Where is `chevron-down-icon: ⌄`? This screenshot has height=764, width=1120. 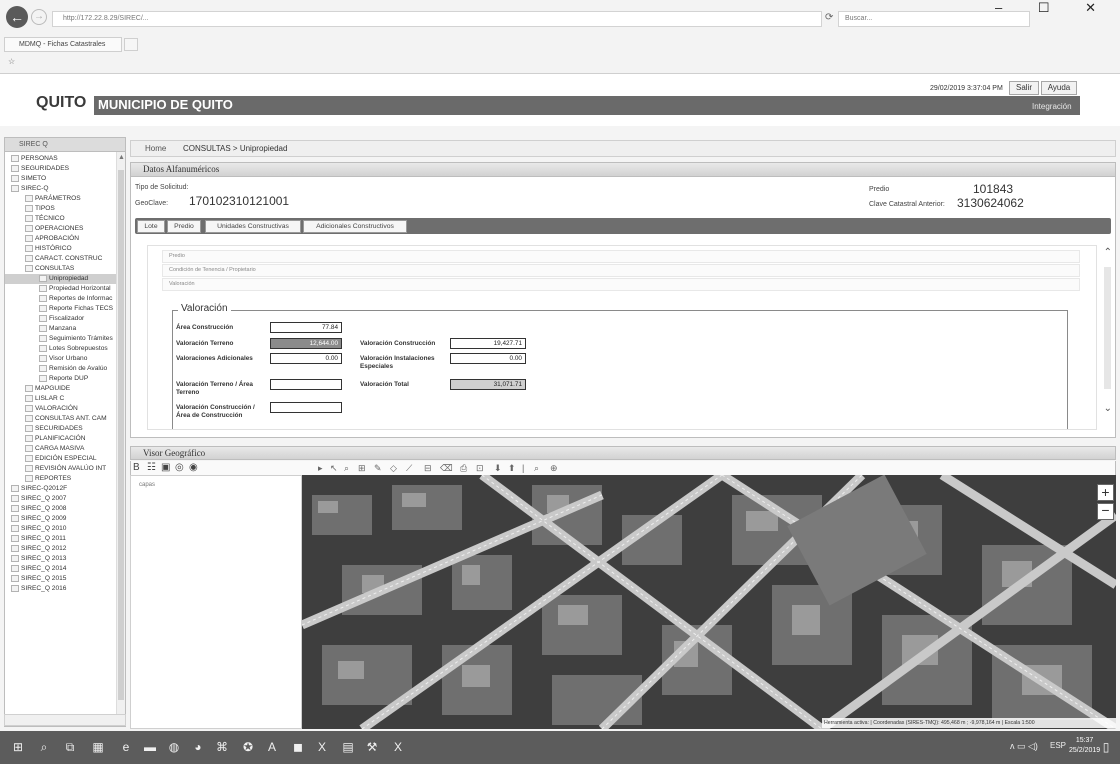
chevron-down-icon: ⌄ is located at coordinates (1108, 408).